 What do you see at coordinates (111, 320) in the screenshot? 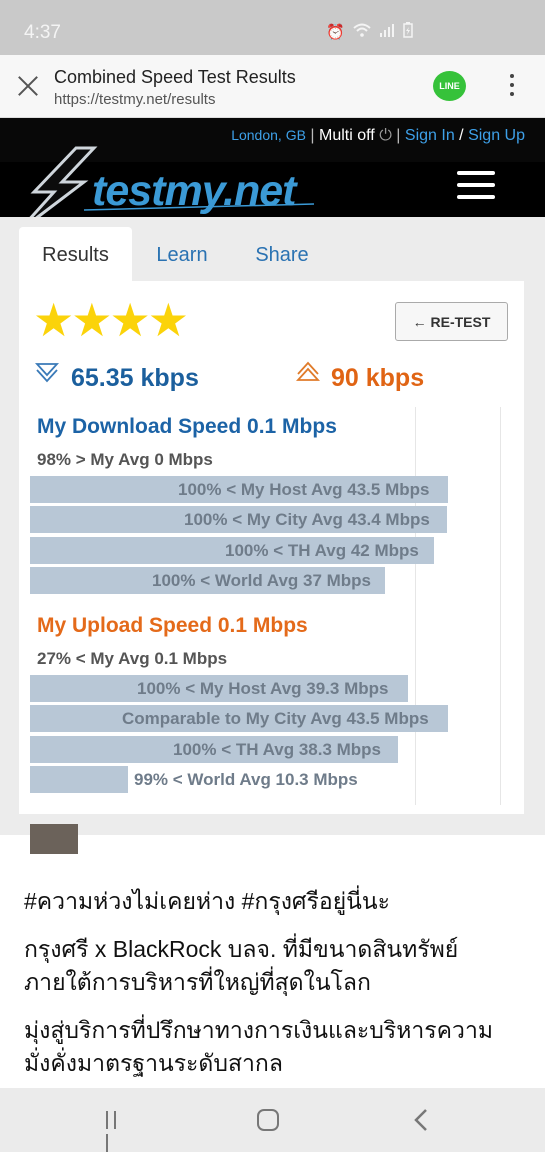
I see `rating-stars: ★★★★` at bounding box center [111, 320].